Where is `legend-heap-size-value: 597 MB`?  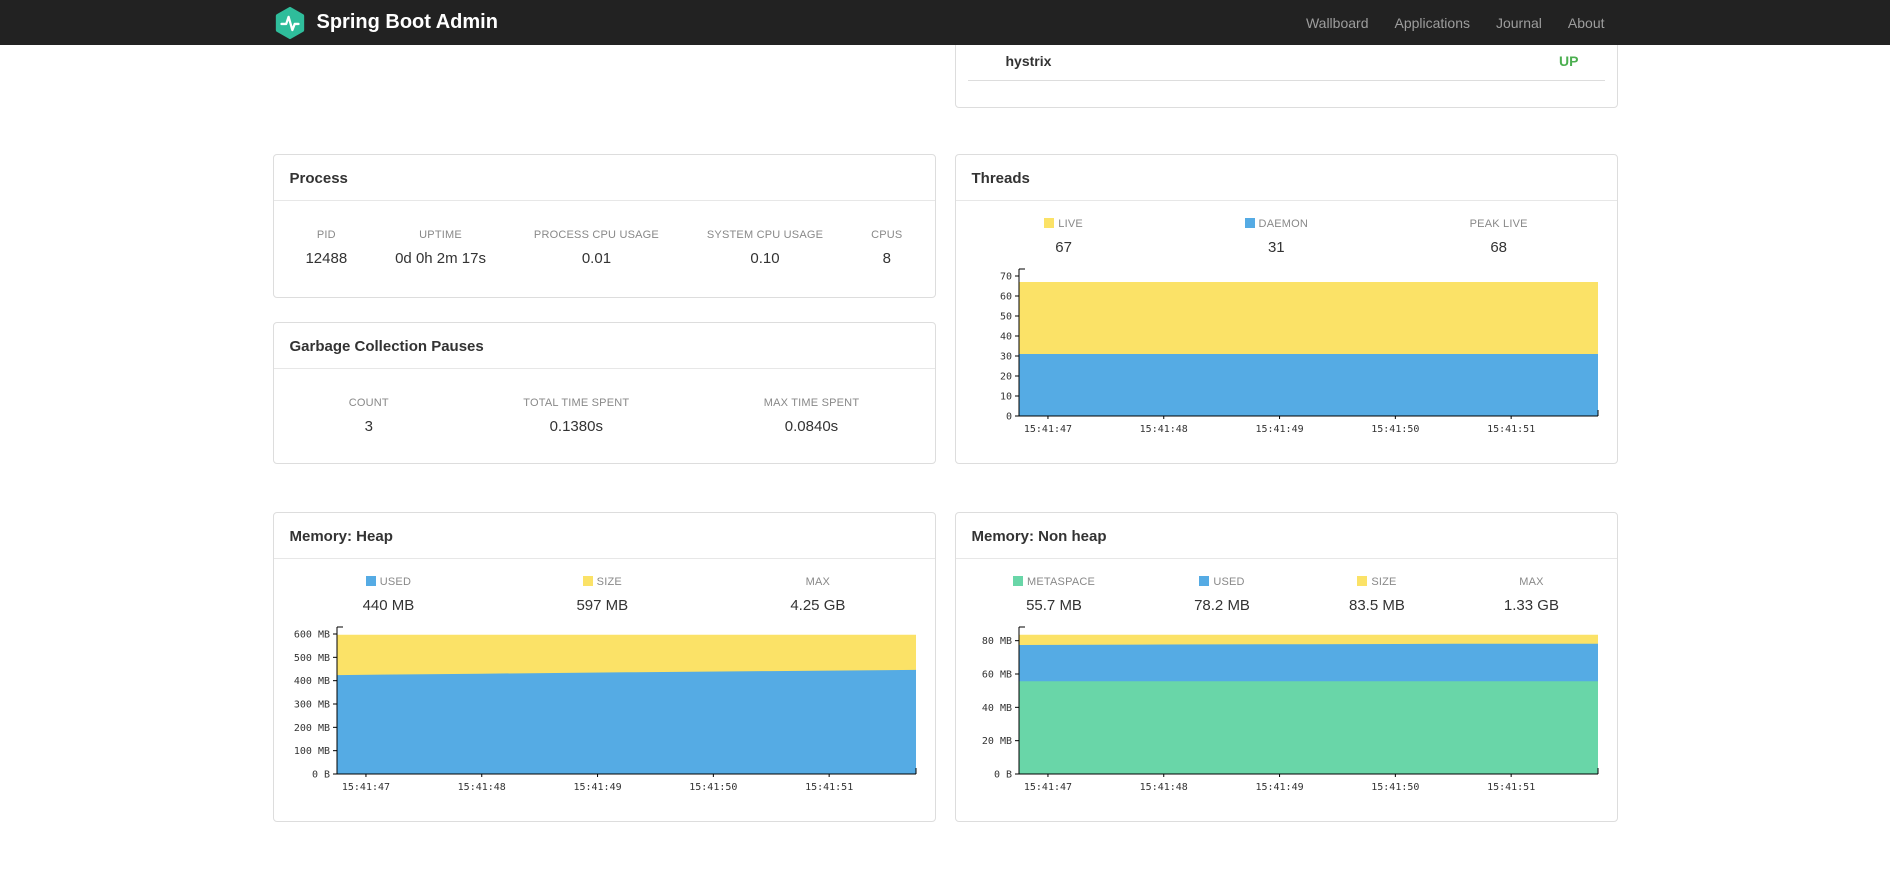
legend-heap-size-value: 597 MB is located at coordinates (602, 605).